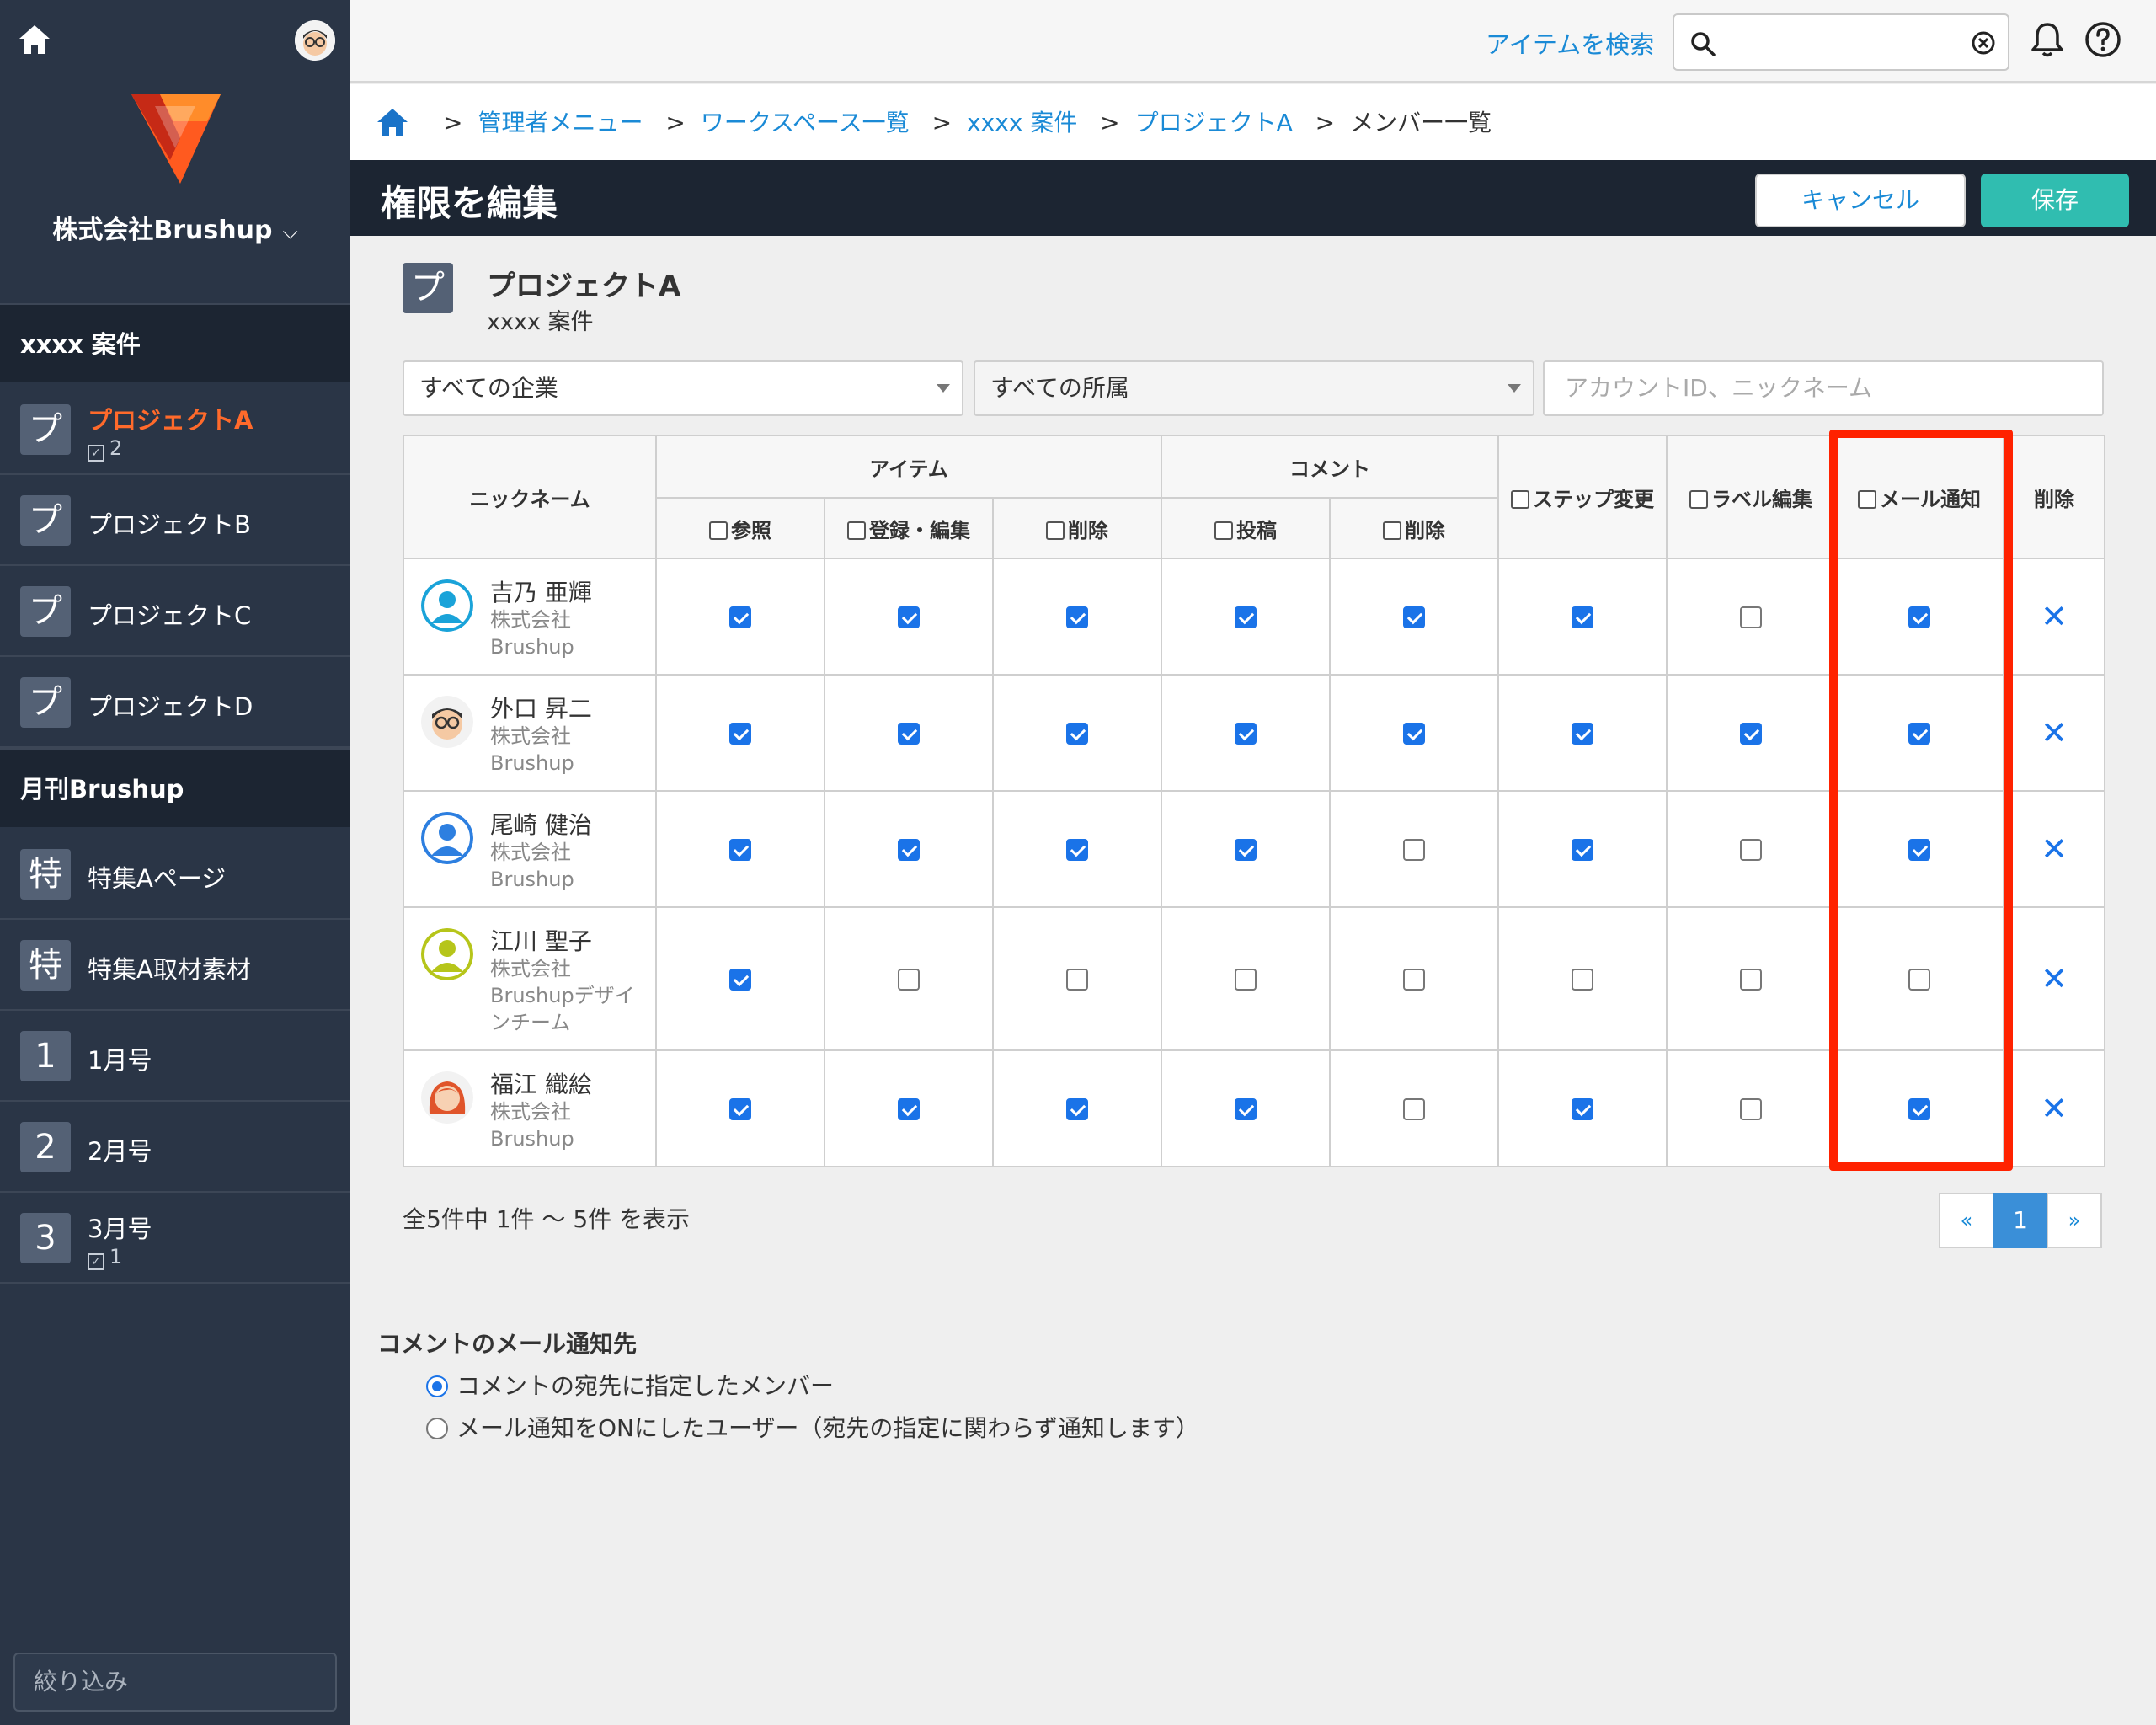  I want to click on header-mail-notify: メール通知, so click(1919, 497).